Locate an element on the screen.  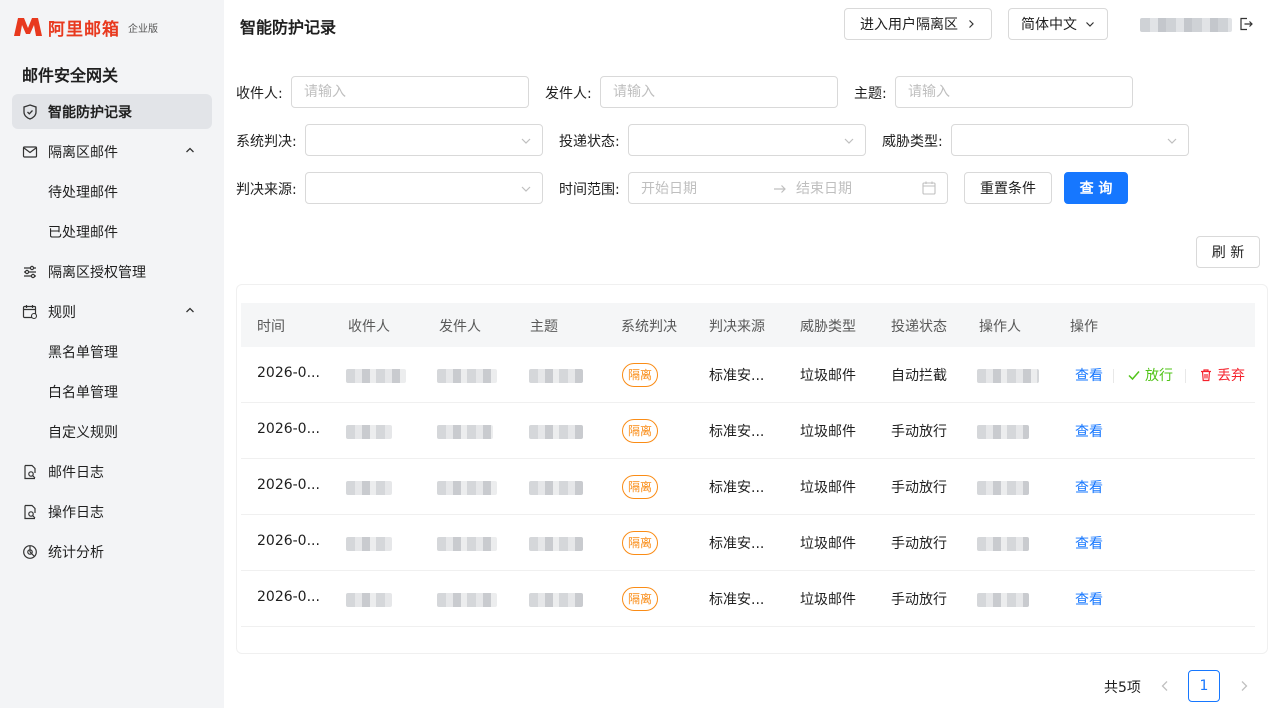
recipient-label: 收件人: is located at coordinates (259, 94).